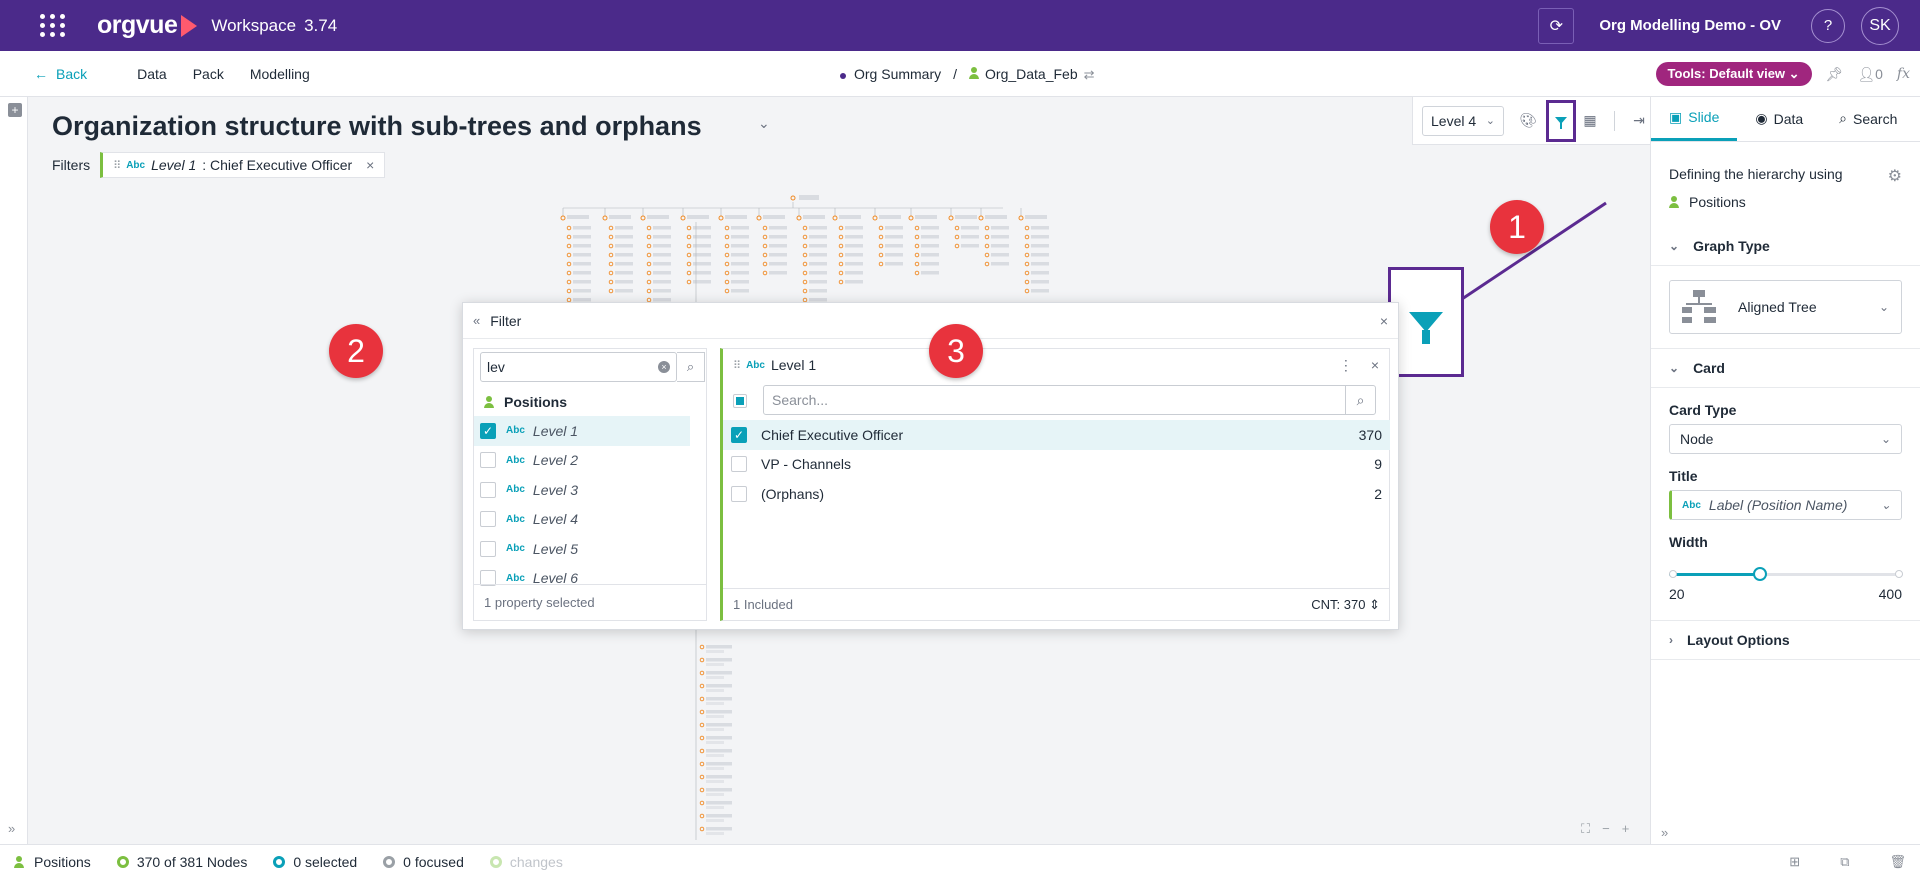 The image size is (1920, 878). What do you see at coordinates (1779, 118) in the screenshot?
I see `tab-data: ◉ Data` at bounding box center [1779, 118].